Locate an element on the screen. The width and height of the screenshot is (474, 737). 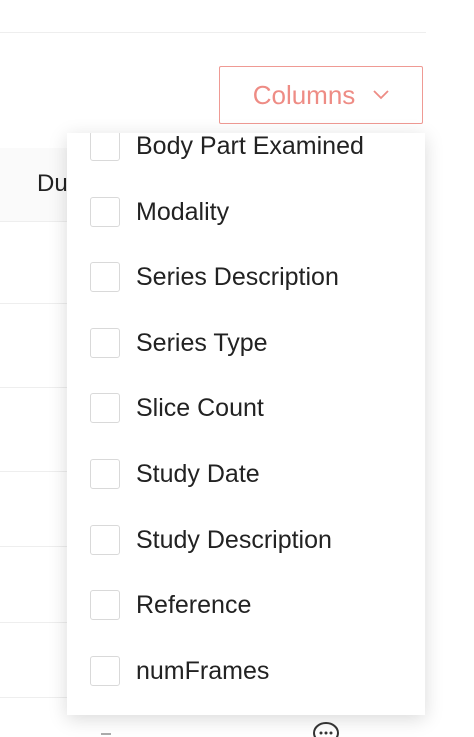
chevron-down-icon is located at coordinates (381, 95).